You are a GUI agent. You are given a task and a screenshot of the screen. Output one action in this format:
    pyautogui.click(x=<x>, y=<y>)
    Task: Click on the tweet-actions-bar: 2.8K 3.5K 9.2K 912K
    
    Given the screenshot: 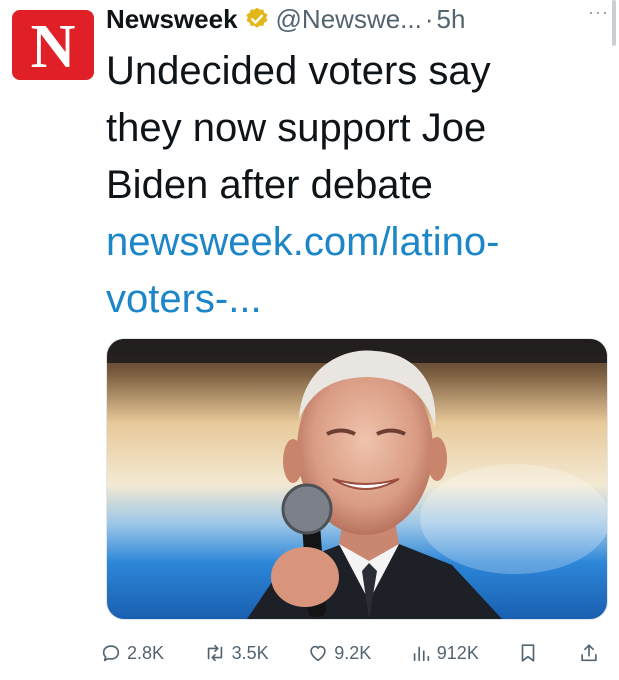 What is the action you would take?
    pyautogui.click(x=350, y=653)
    